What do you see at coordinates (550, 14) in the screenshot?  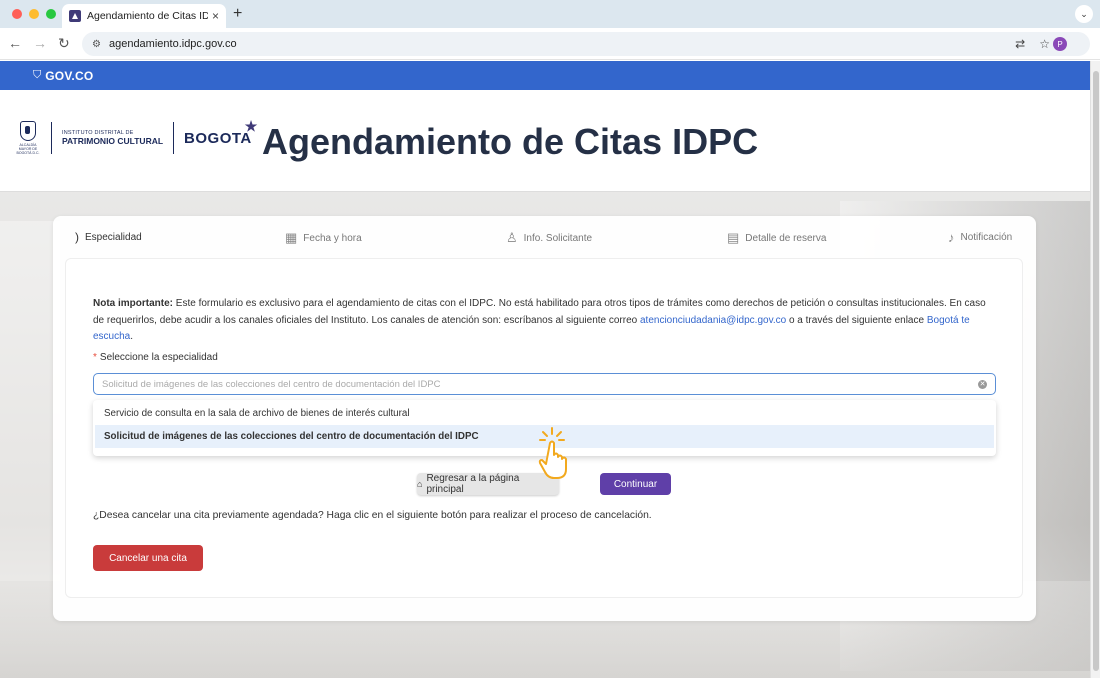 I see `browser-tab-bar: Agendamiento de Citas IDPC × + ⌄` at bounding box center [550, 14].